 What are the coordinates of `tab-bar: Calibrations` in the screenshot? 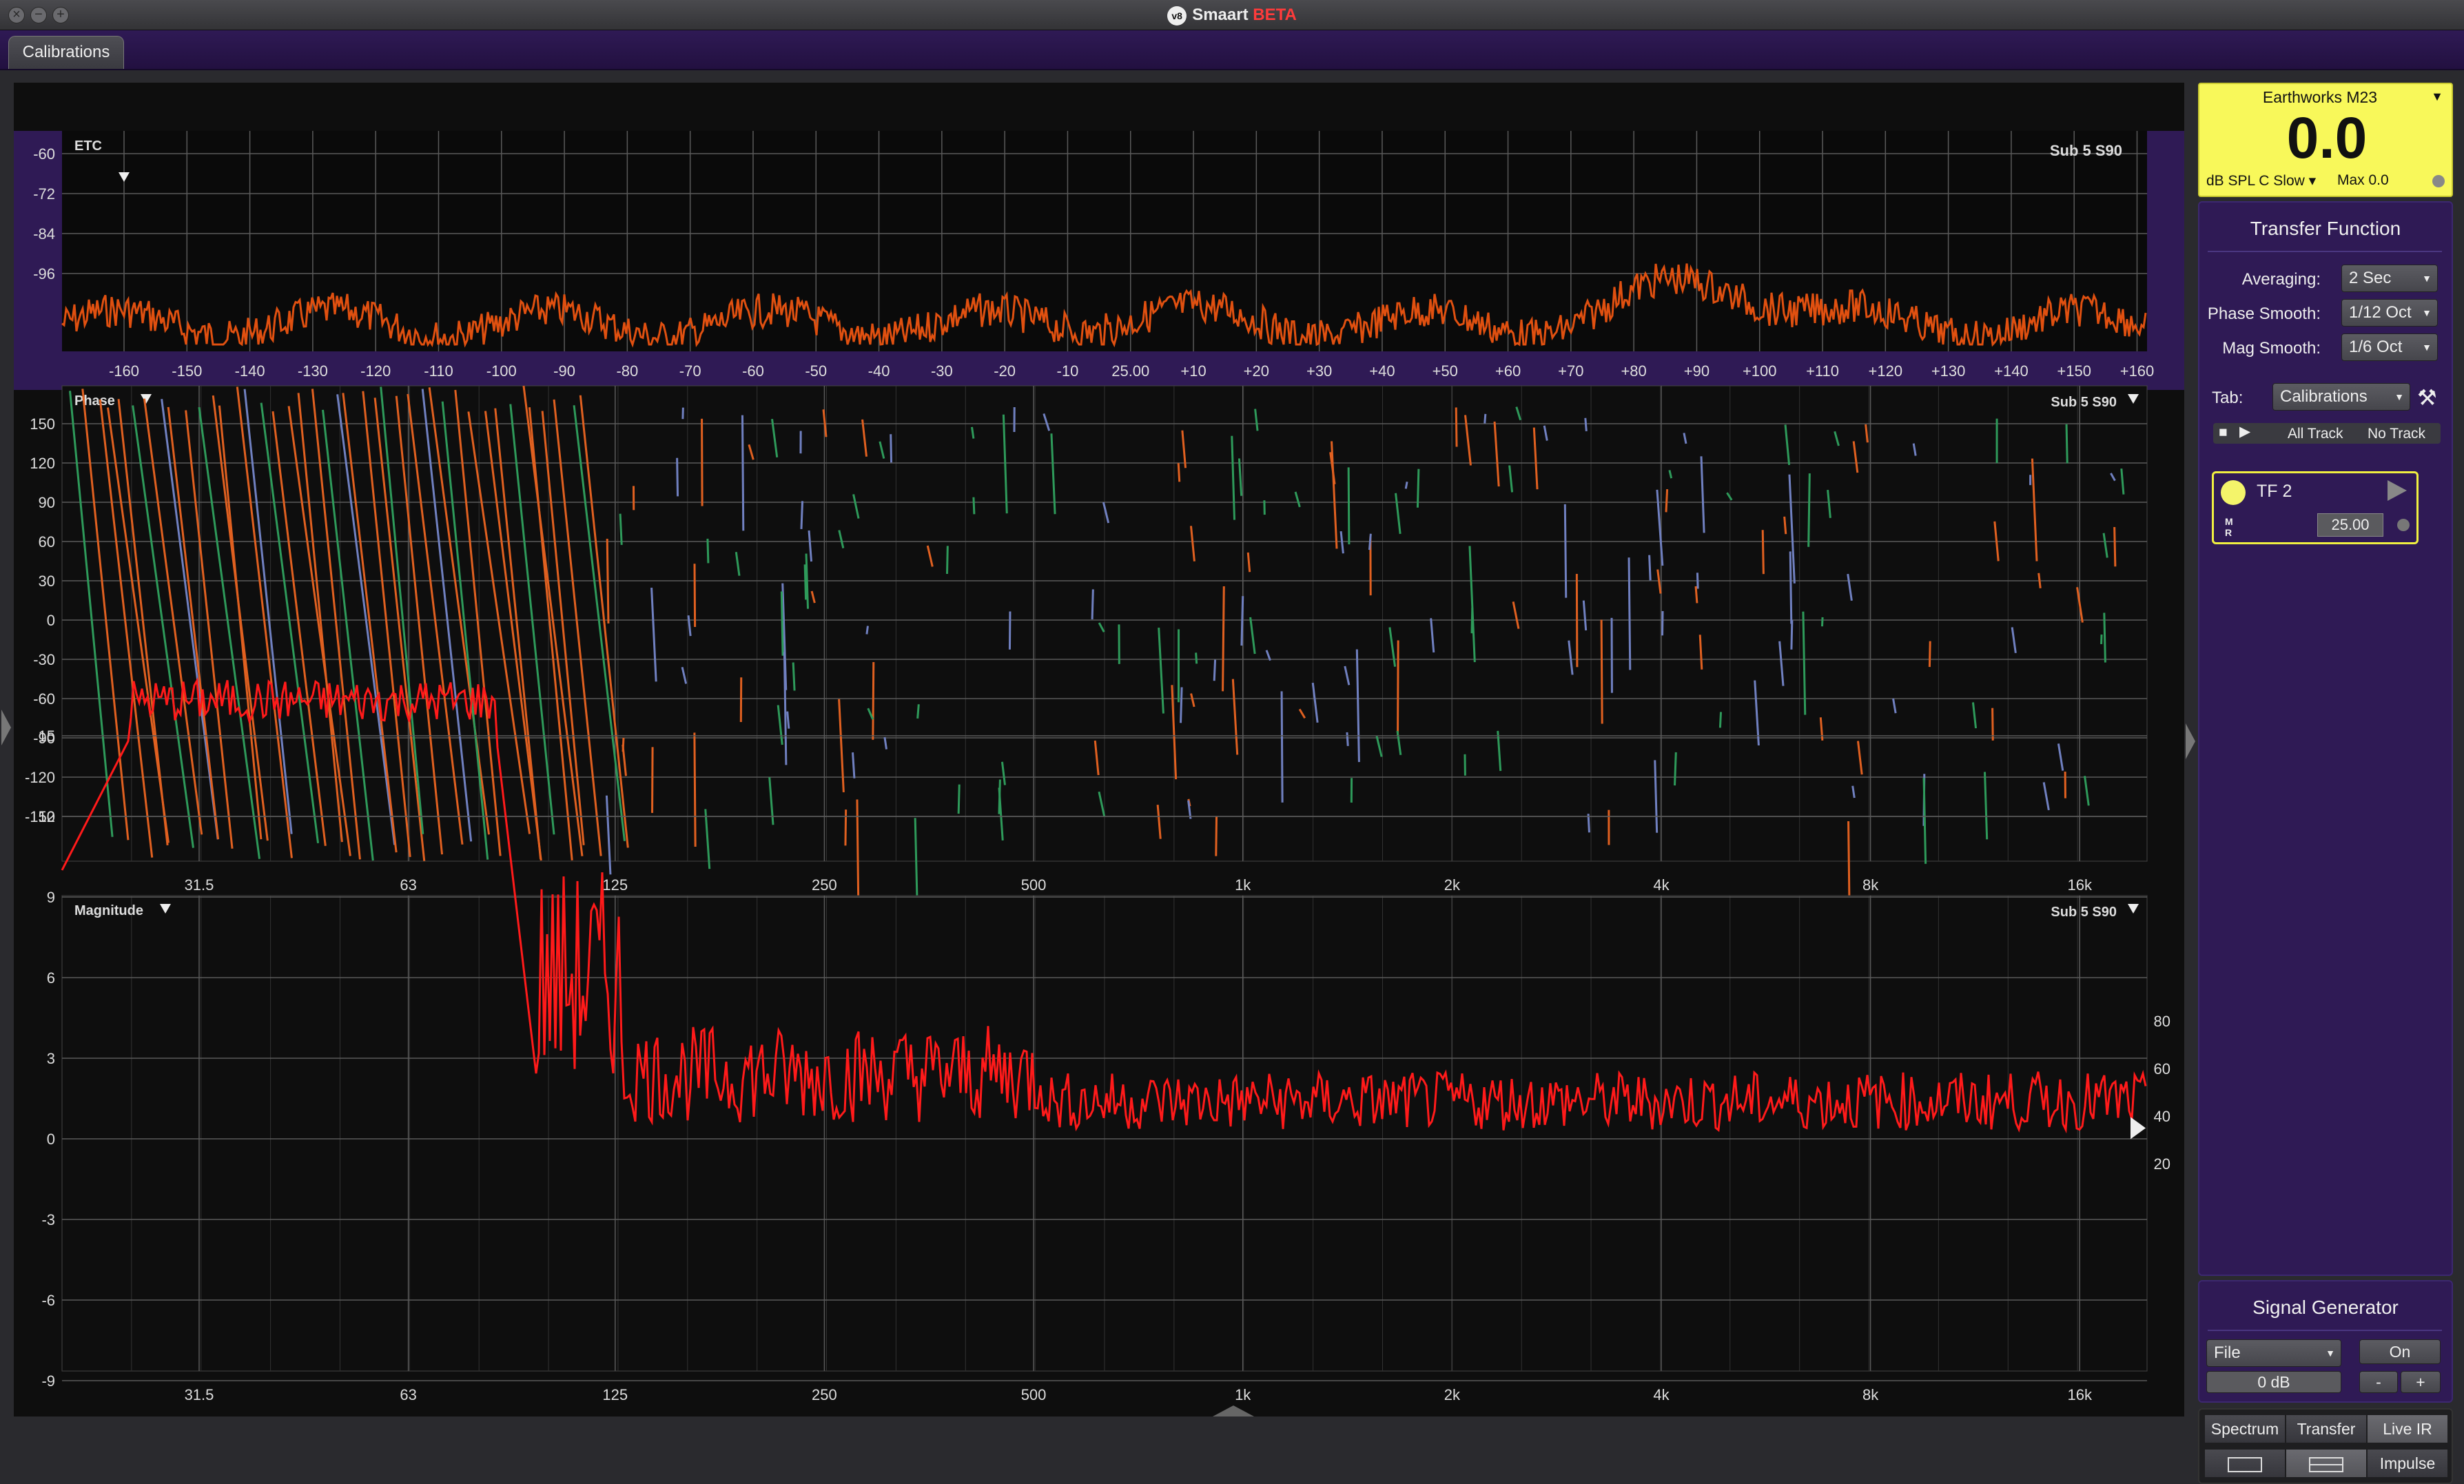 It's located at (1232, 50).